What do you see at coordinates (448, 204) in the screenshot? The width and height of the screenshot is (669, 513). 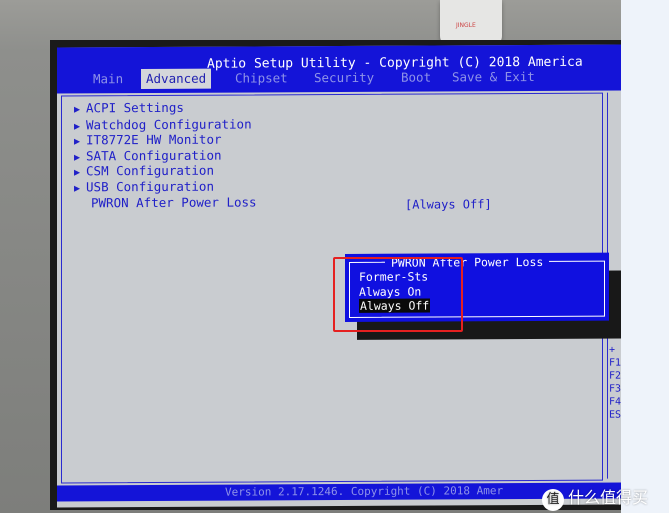 I see `pwron-value: [Always Off]` at bounding box center [448, 204].